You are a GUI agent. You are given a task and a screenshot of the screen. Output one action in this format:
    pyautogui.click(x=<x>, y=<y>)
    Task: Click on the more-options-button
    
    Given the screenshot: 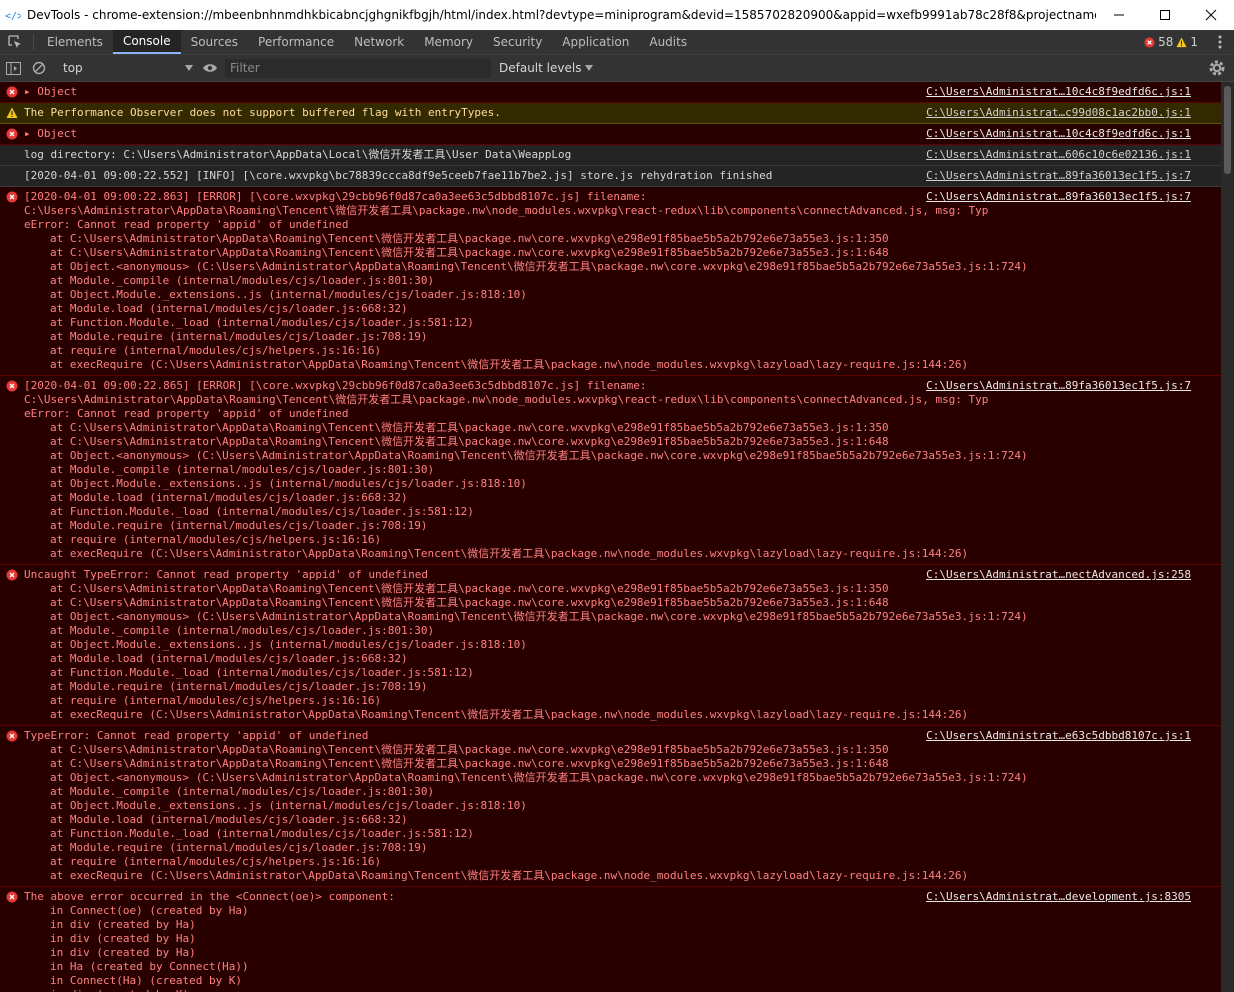 What is the action you would take?
    pyautogui.click(x=1220, y=42)
    